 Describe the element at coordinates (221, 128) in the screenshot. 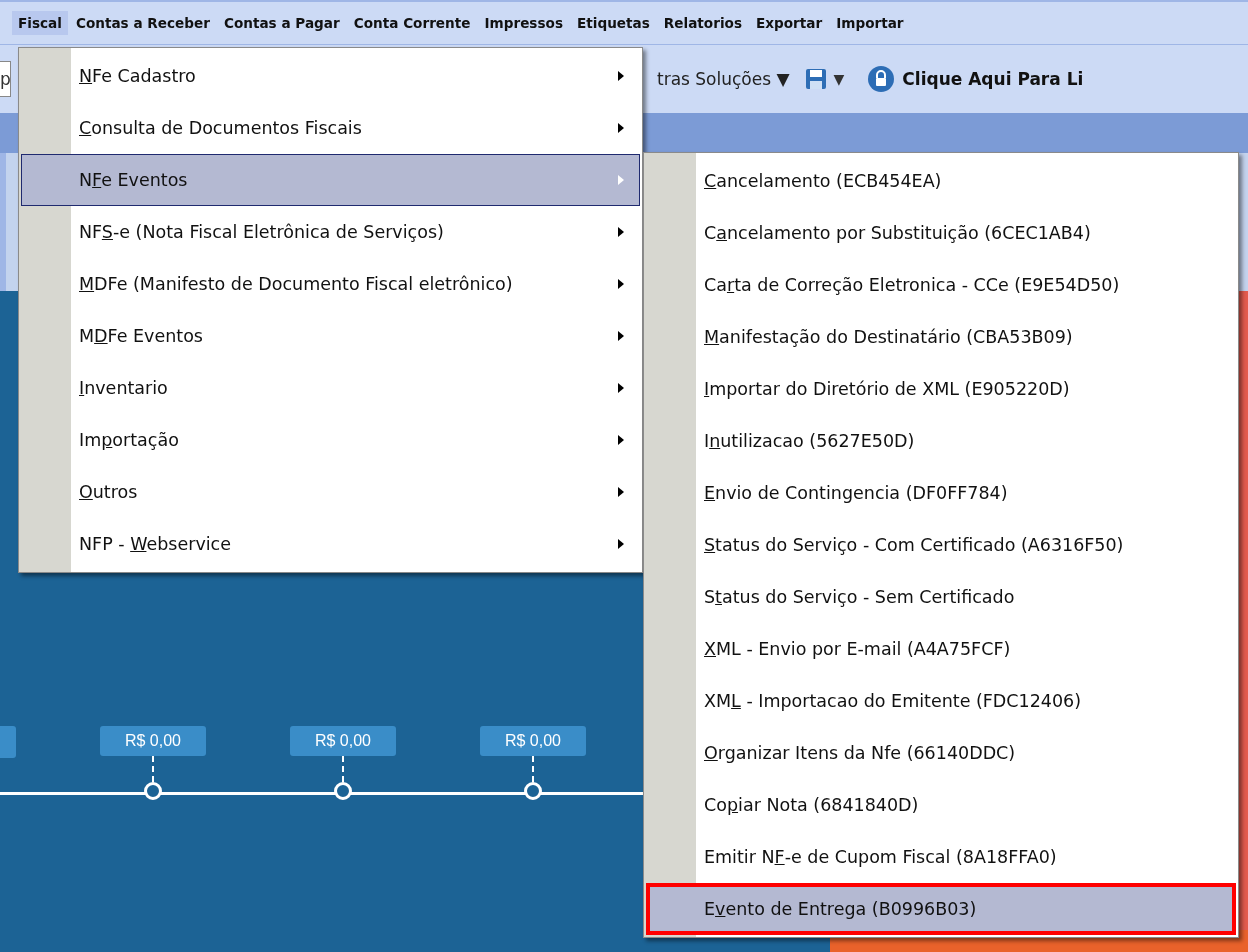

I see `menu-item-label: Consulta de Documentos Fiscais` at that location.